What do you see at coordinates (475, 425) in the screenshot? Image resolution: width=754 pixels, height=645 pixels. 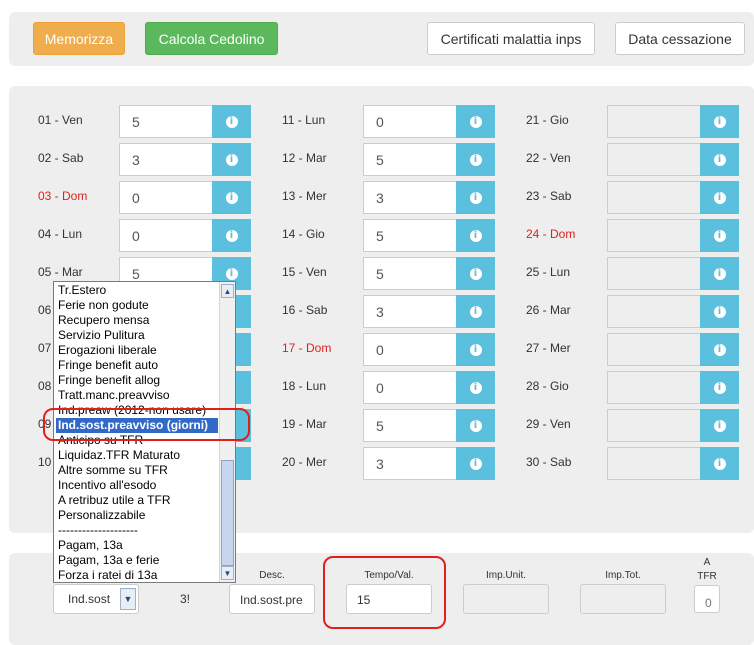 I see `info-button-19: i` at bounding box center [475, 425].